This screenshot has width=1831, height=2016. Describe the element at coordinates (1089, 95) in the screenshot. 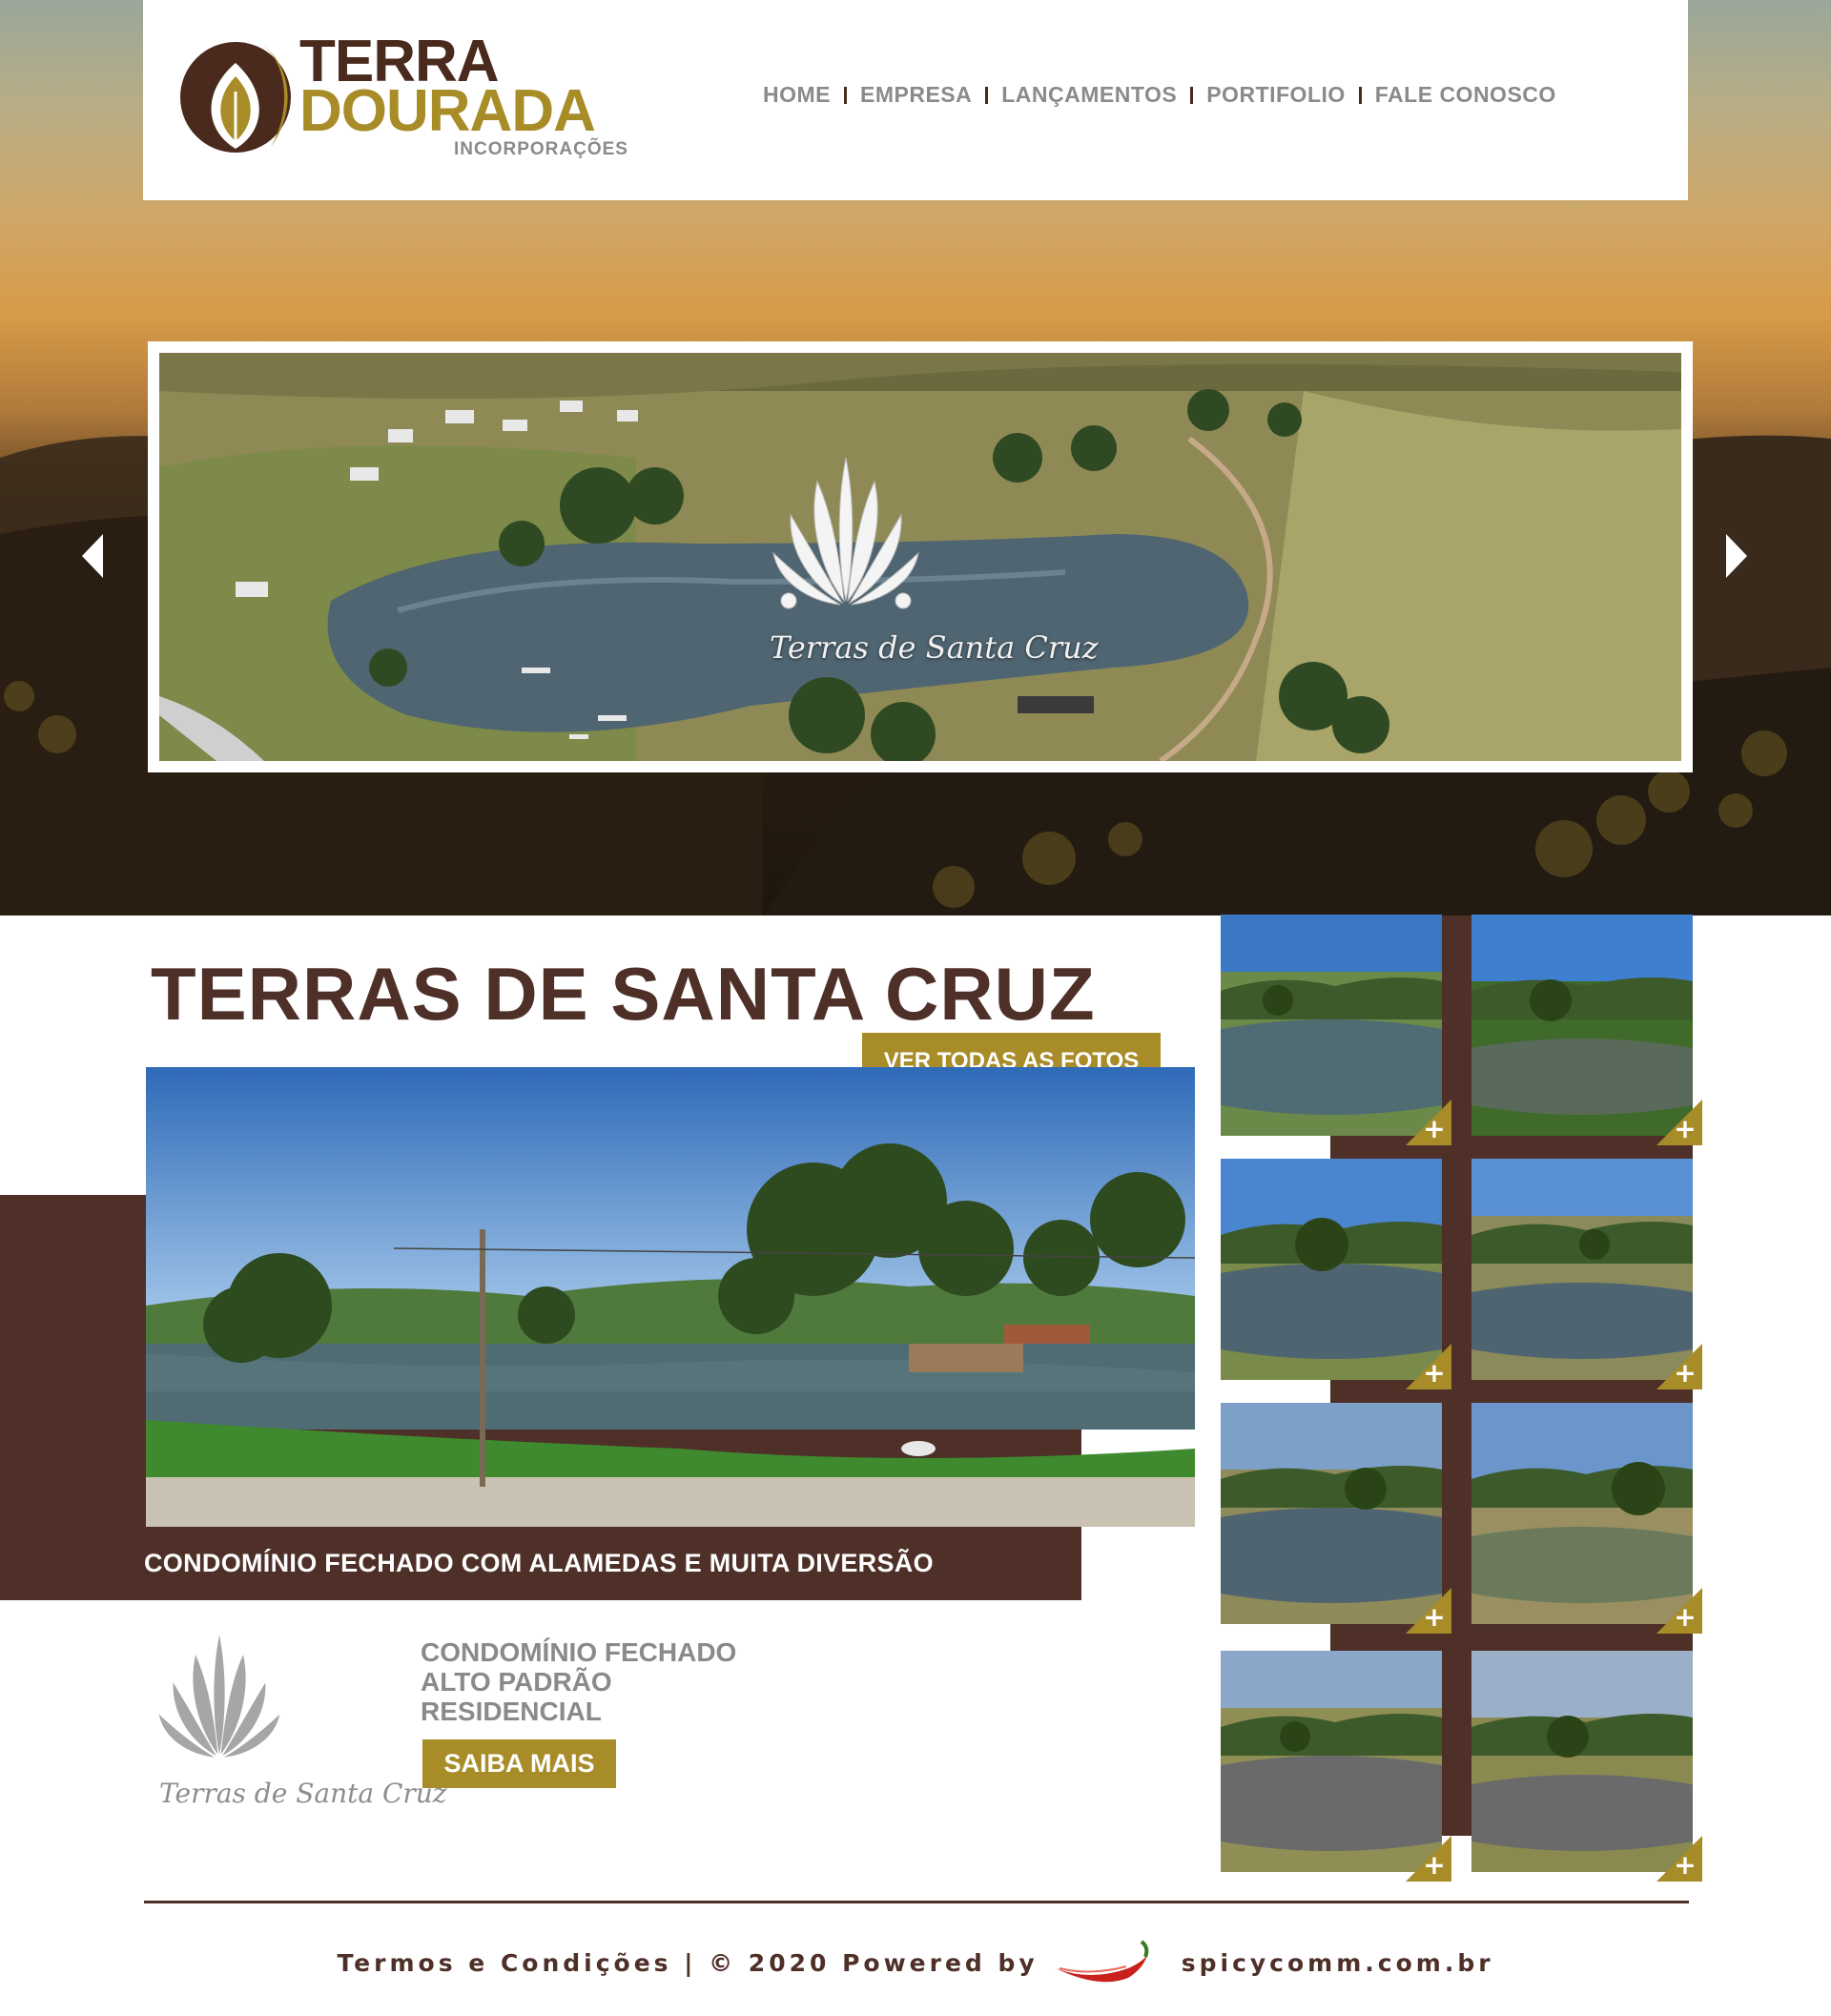

I see `nav-item-lancamentos: LANÇAMENTOS` at that location.